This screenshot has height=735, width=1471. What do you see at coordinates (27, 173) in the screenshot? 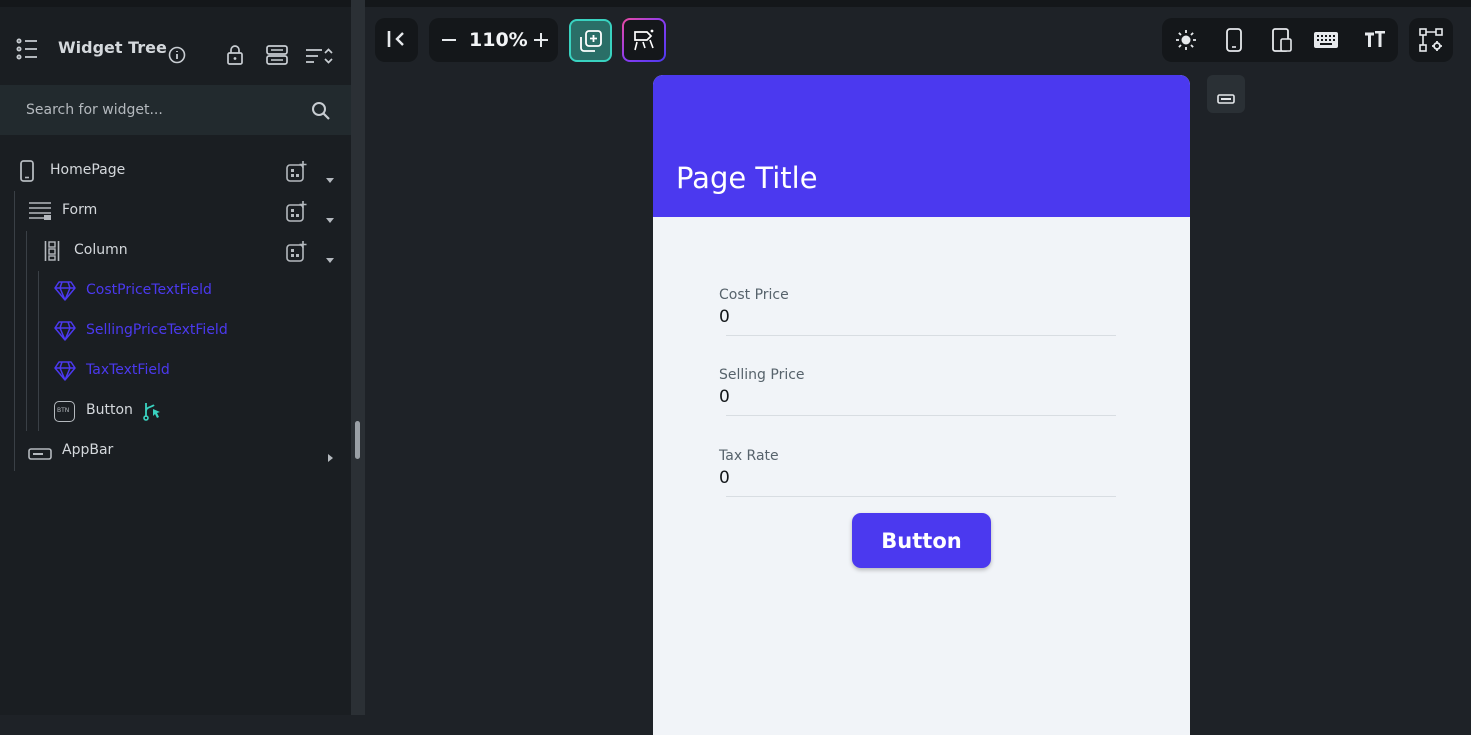
I see `phone-icon` at bounding box center [27, 173].